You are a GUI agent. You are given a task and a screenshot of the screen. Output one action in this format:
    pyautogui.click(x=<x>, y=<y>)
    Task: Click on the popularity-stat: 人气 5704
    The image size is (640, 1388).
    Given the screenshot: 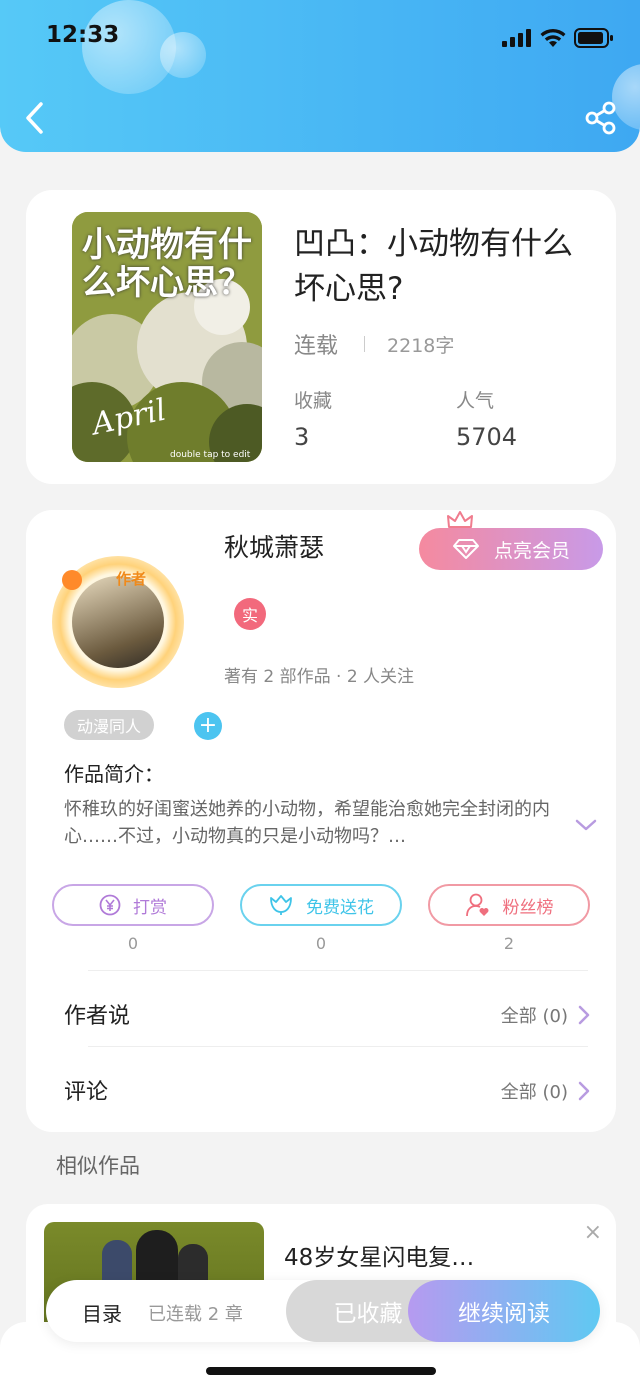 What is the action you would take?
    pyautogui.click(x=486, y=418)
    